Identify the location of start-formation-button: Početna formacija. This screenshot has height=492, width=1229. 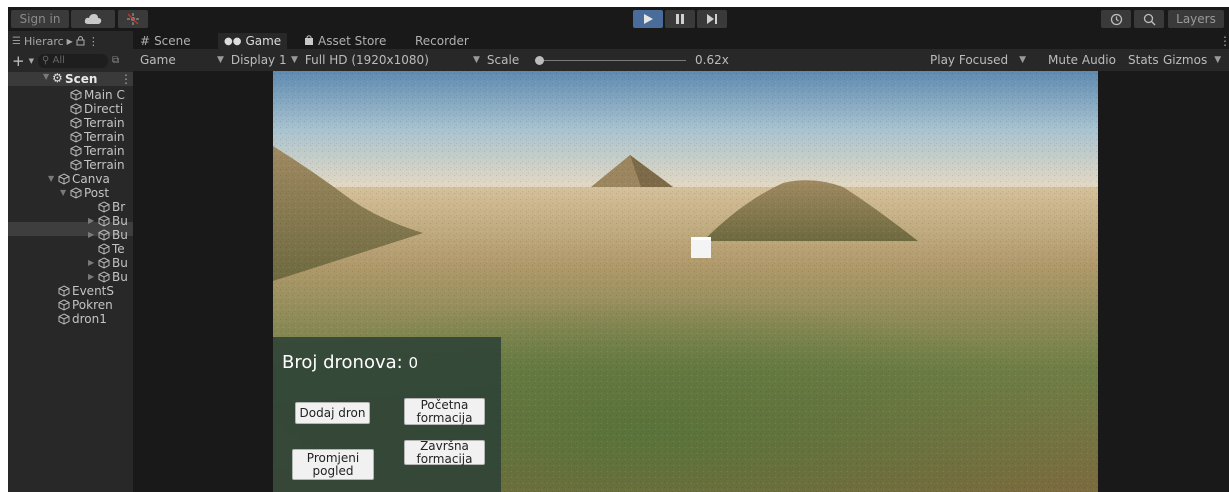
(444, 411).